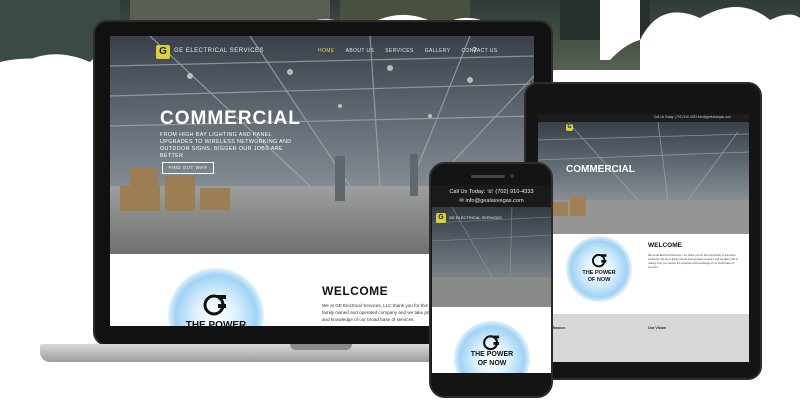 The image size is (800, 402). What do you see at coordinates (643, 338) in the screenshot?
I see `mission-vision-section: Our Mission Our Vision` at bounding box center [643, 338].